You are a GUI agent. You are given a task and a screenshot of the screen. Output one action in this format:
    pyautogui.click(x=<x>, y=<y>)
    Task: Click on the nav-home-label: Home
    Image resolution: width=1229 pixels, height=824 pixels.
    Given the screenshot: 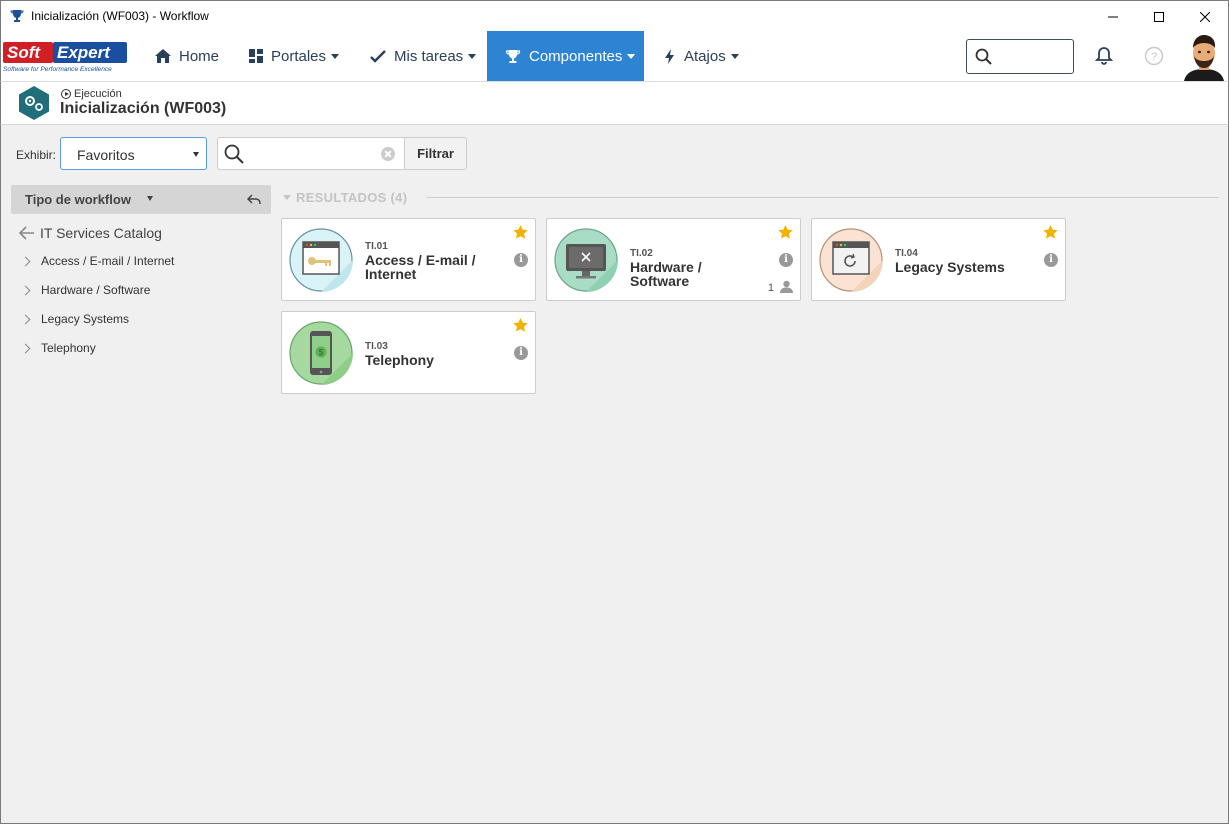 What is the action you would take?
    pyautogui.click(x=199, y=56)
    